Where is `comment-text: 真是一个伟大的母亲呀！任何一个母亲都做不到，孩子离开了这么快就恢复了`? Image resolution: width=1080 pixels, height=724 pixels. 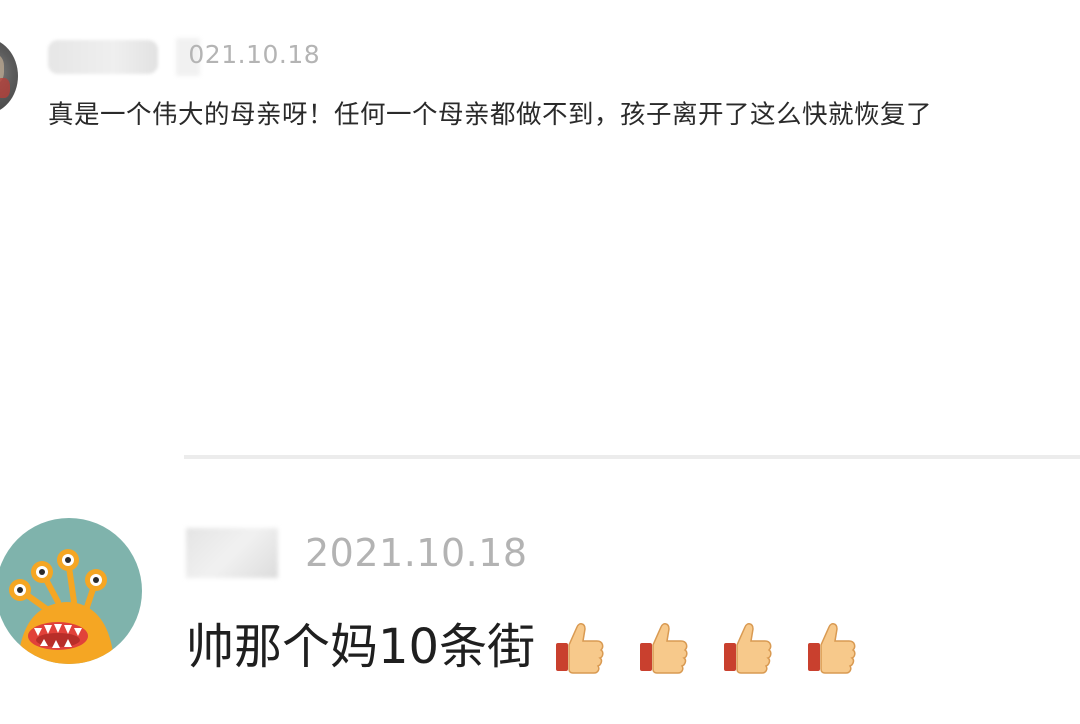
comment-text: 真是一个伟大的母亲呀！任何一个母亲都做不到，孩子离开了这么快就恢复了 is located at coordinates (490, 115).